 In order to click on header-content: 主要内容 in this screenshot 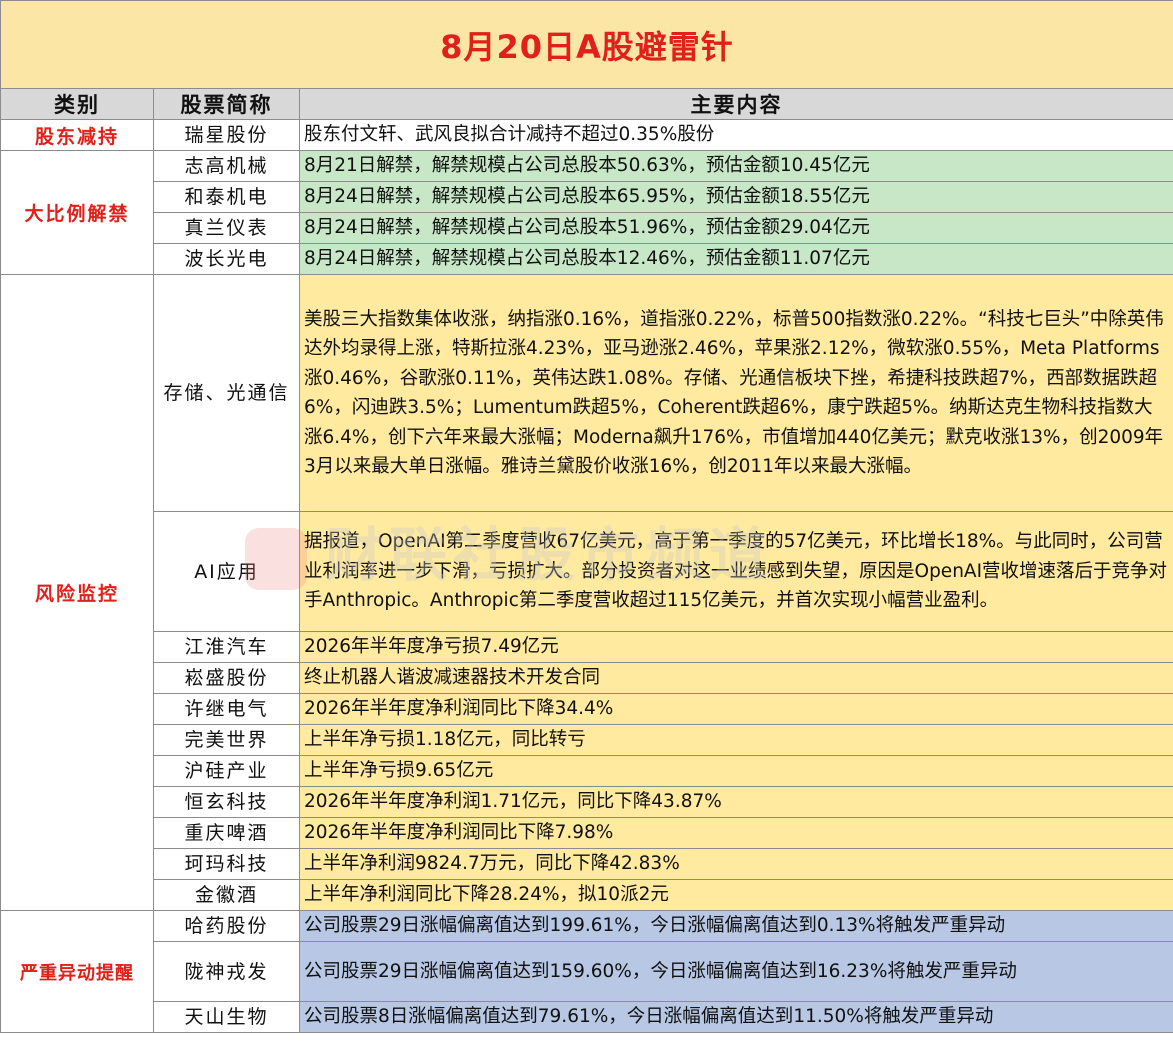, I will do `click(735, 104)`.